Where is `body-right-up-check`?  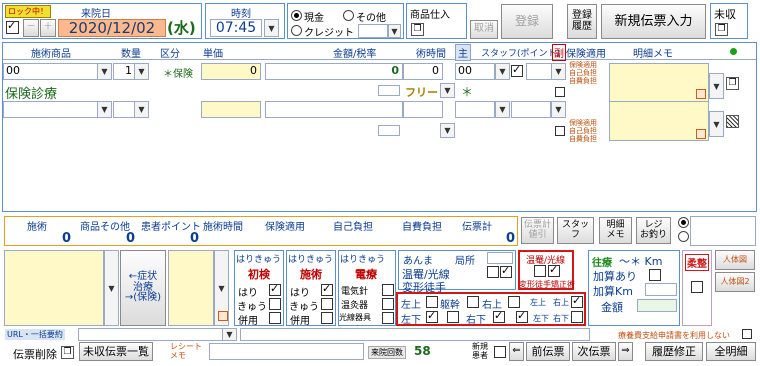
body-right-up-check is located at coordinates (514, 302).